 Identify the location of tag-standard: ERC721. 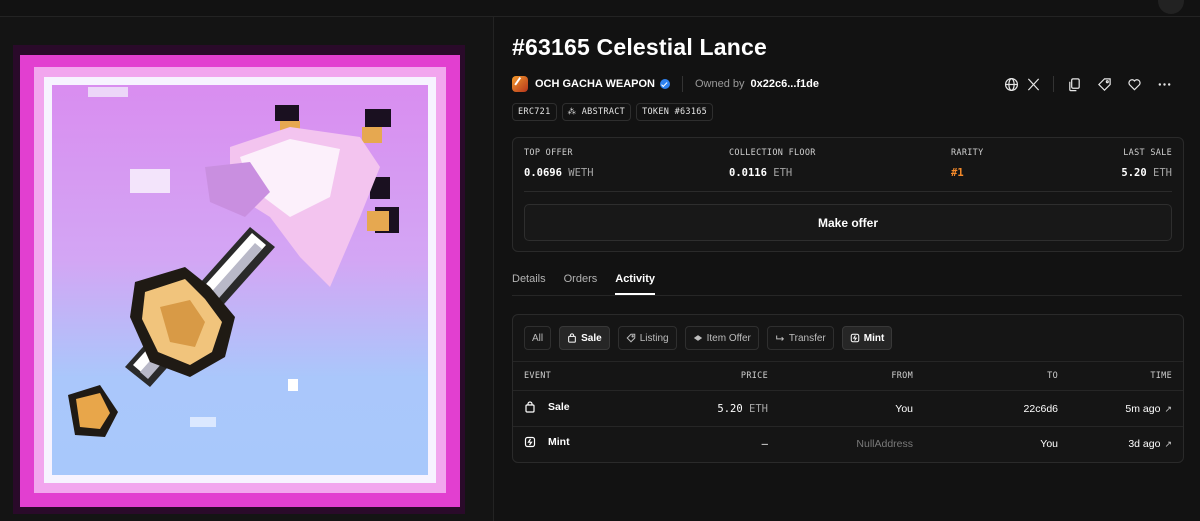
(534, 112).